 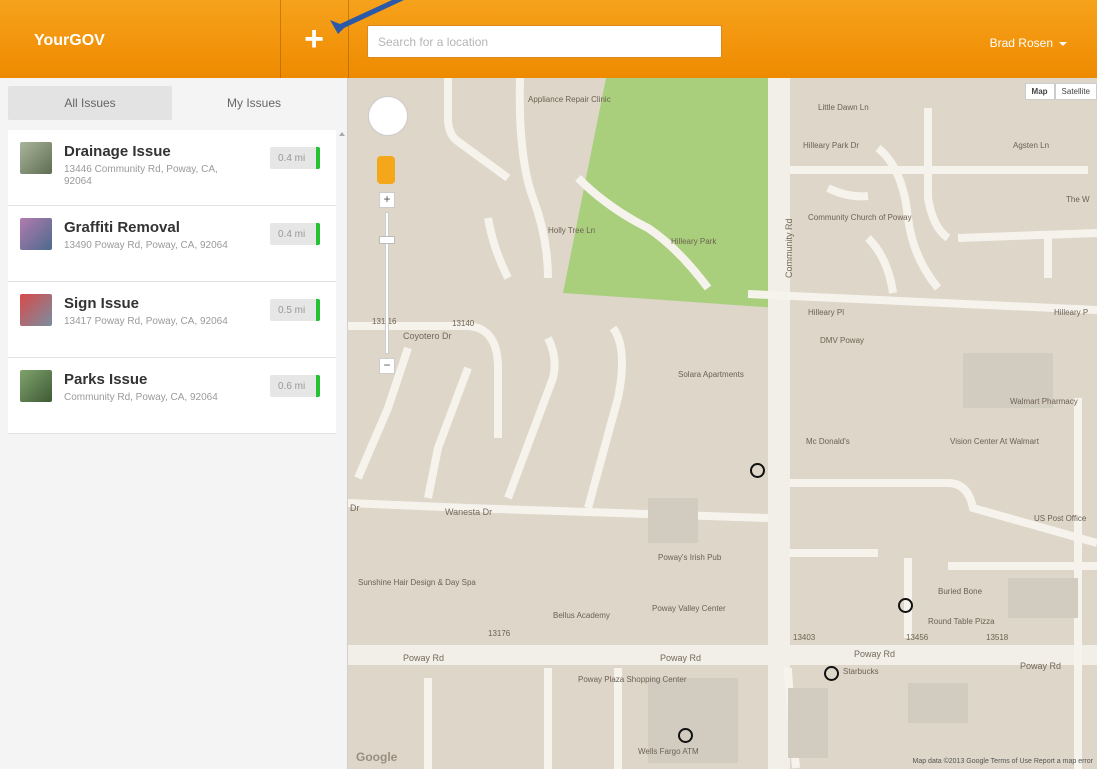 What do you see at coordinates (69, 41) in the screenshot?
I see `app-brand: YourGOV` at bounding box center [69, 41].